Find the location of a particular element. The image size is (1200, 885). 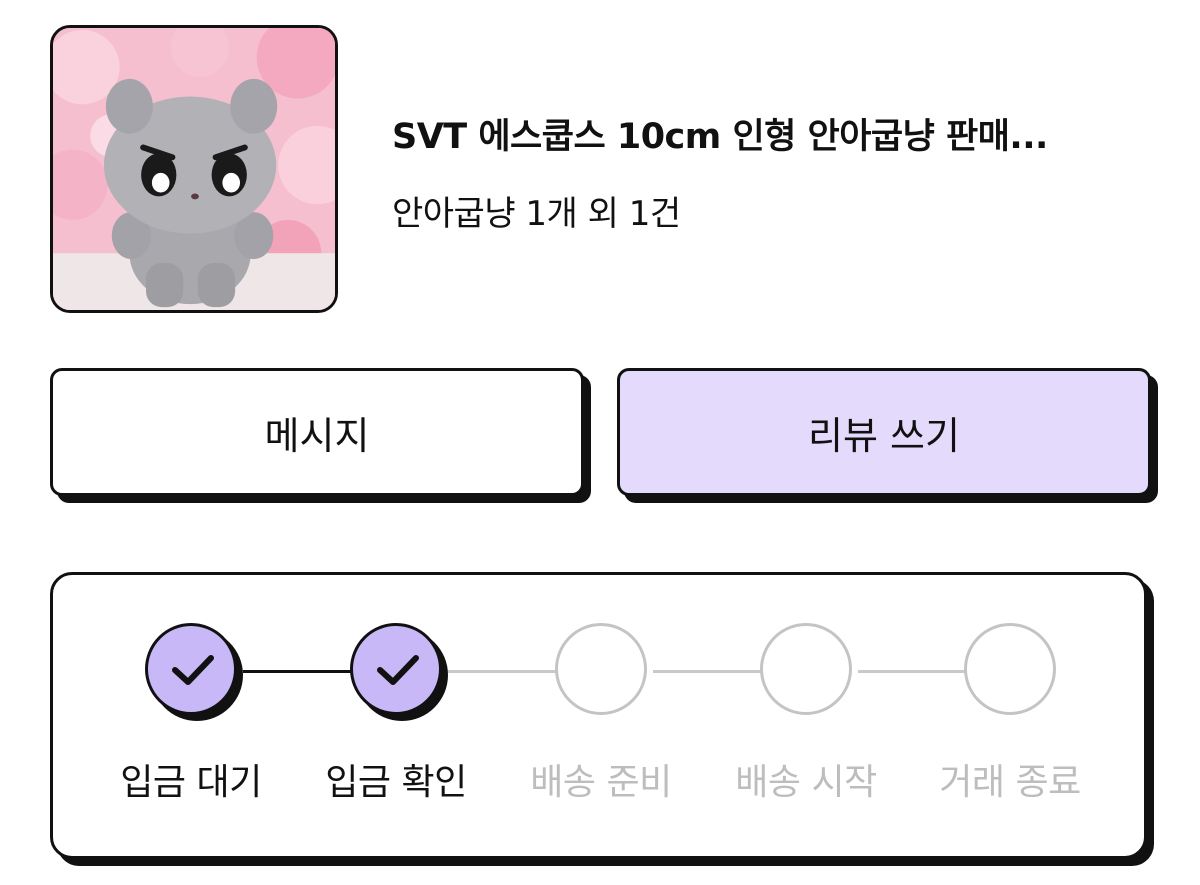

step-label-shipping-started: 배송 시작 is located at coordinates (806, 782).